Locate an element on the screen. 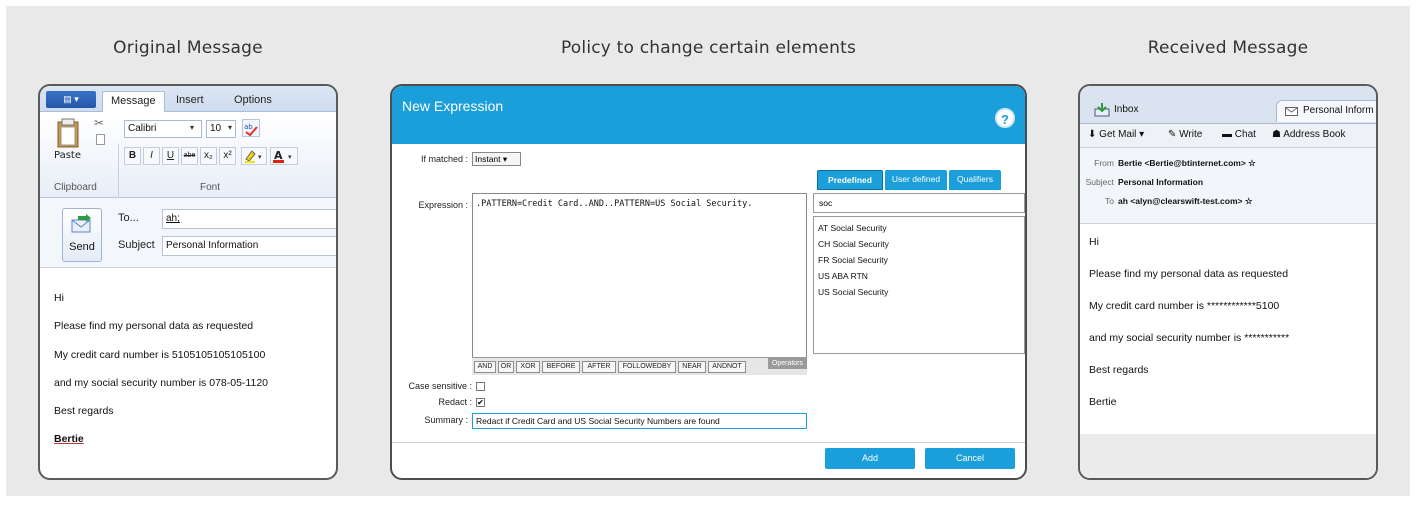  bold-button: B is located at coordinates (132, 156).